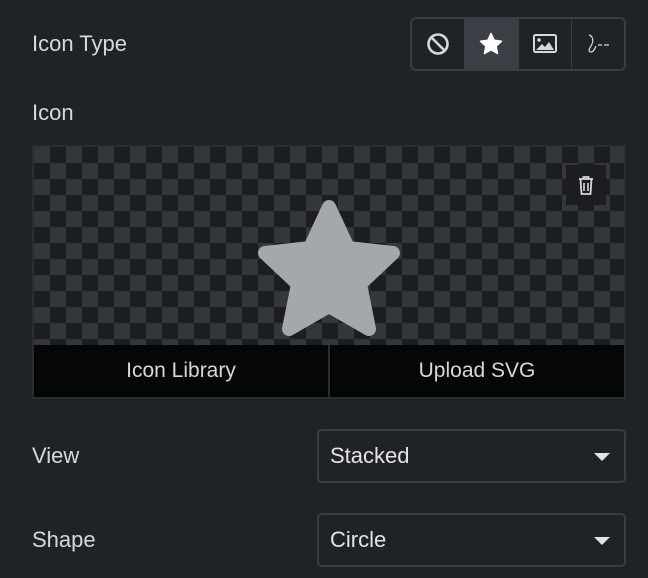  Describe the element at coordinates (64, 539) in the screenshot. I see `shape-label: Shape` at that location.